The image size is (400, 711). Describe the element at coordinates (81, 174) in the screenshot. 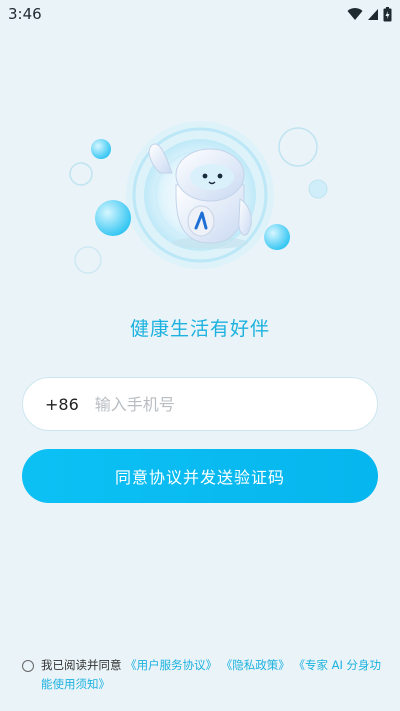

I see `bubble-outline-left` at that location.